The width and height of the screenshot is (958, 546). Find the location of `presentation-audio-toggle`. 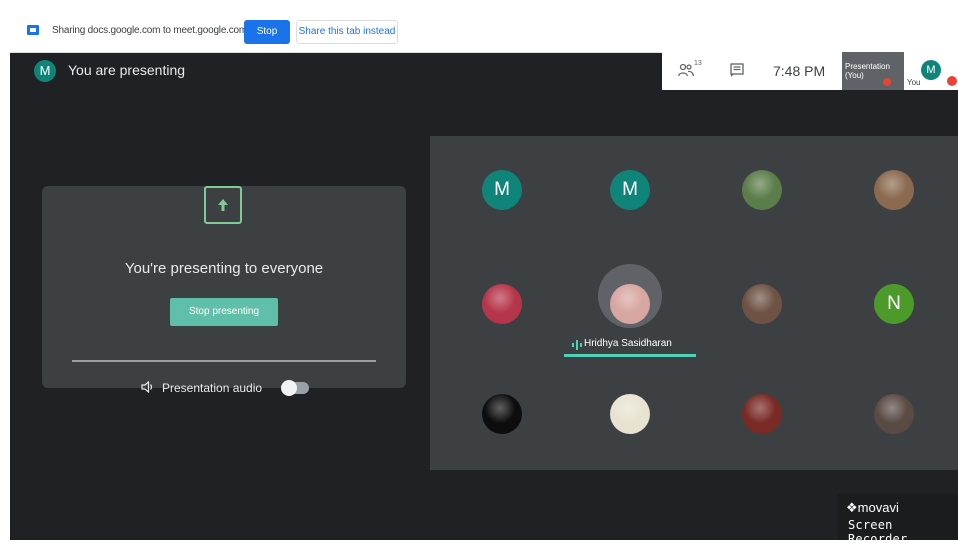

presentation-audio-toggle is located at coordinates (295, 388).